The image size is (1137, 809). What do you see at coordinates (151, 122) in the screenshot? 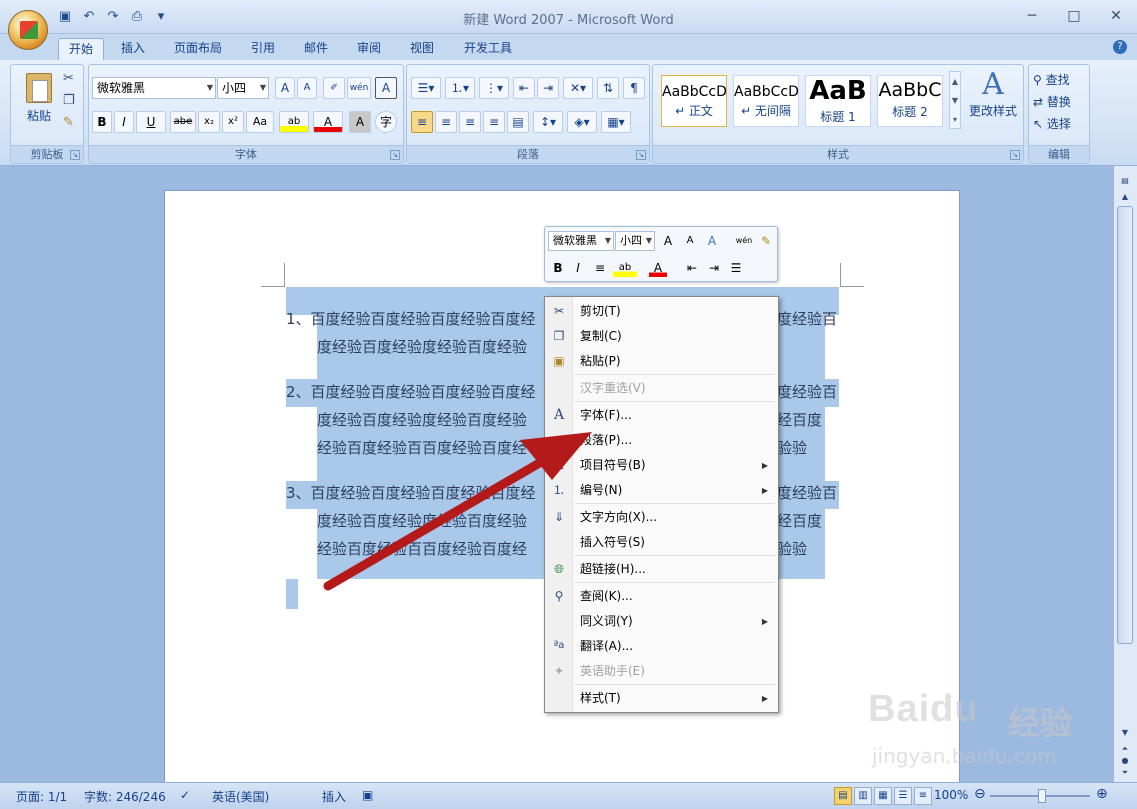
I see `underline-button: U` at bounding box center [151, 122].